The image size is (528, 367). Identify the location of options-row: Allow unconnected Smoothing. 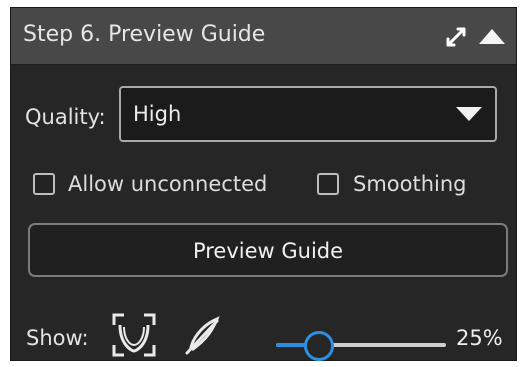
(268, 187).